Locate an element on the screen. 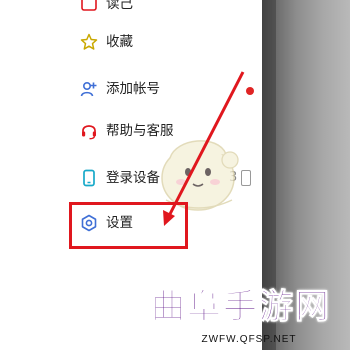 The image size is (350, 350). headset-icon is located at coordinates (89, 132).